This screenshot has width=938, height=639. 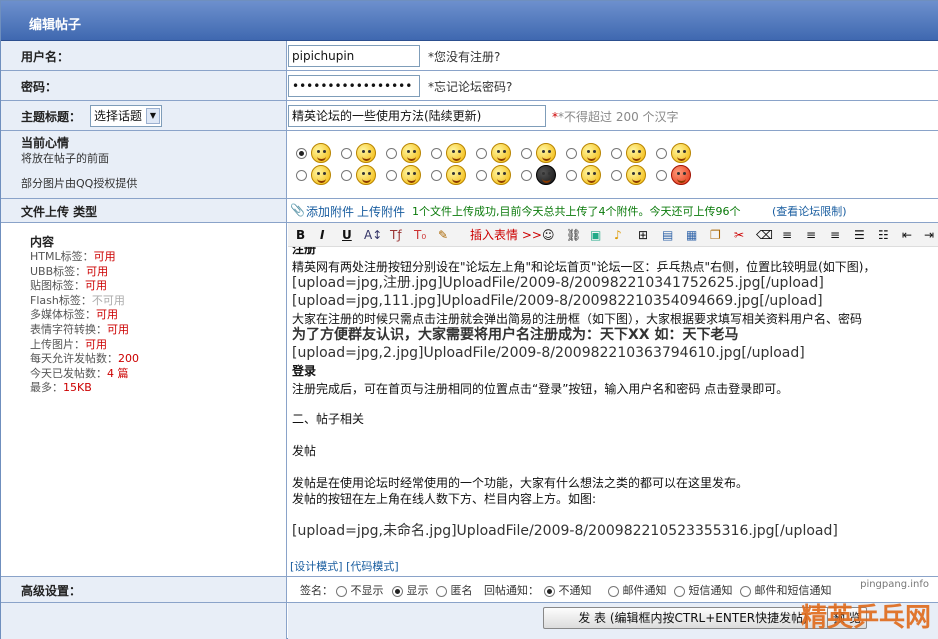 I want to click on content-info-item: UBB标签：可用, so click(x=69, y=271).